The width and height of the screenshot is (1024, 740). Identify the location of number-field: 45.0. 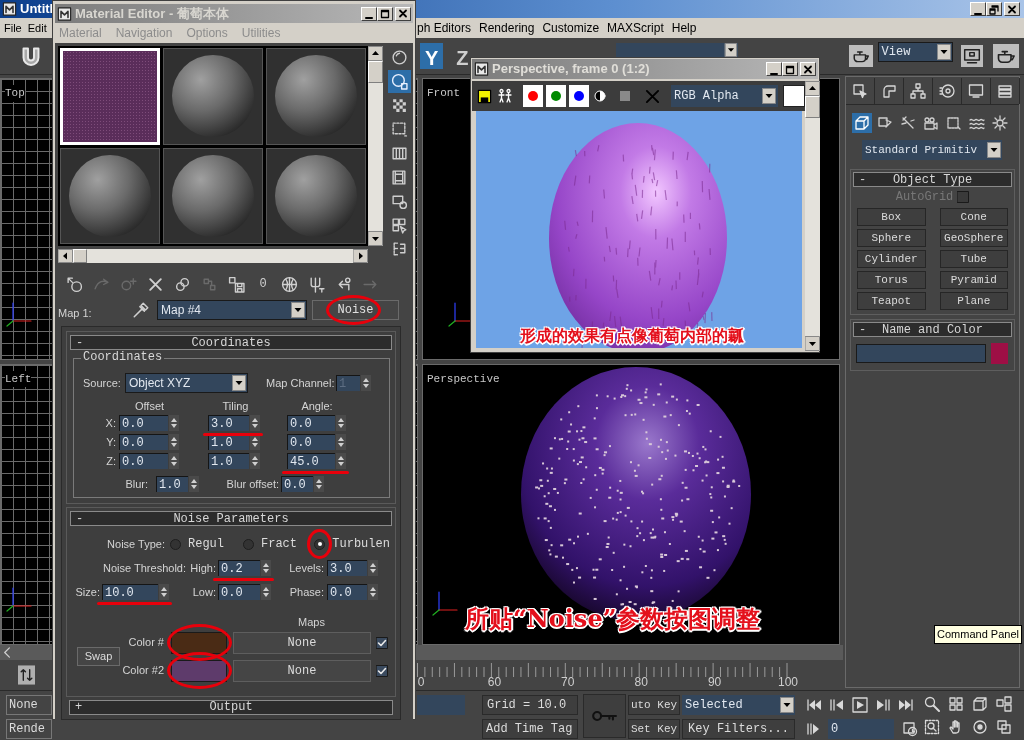
(311, 461).